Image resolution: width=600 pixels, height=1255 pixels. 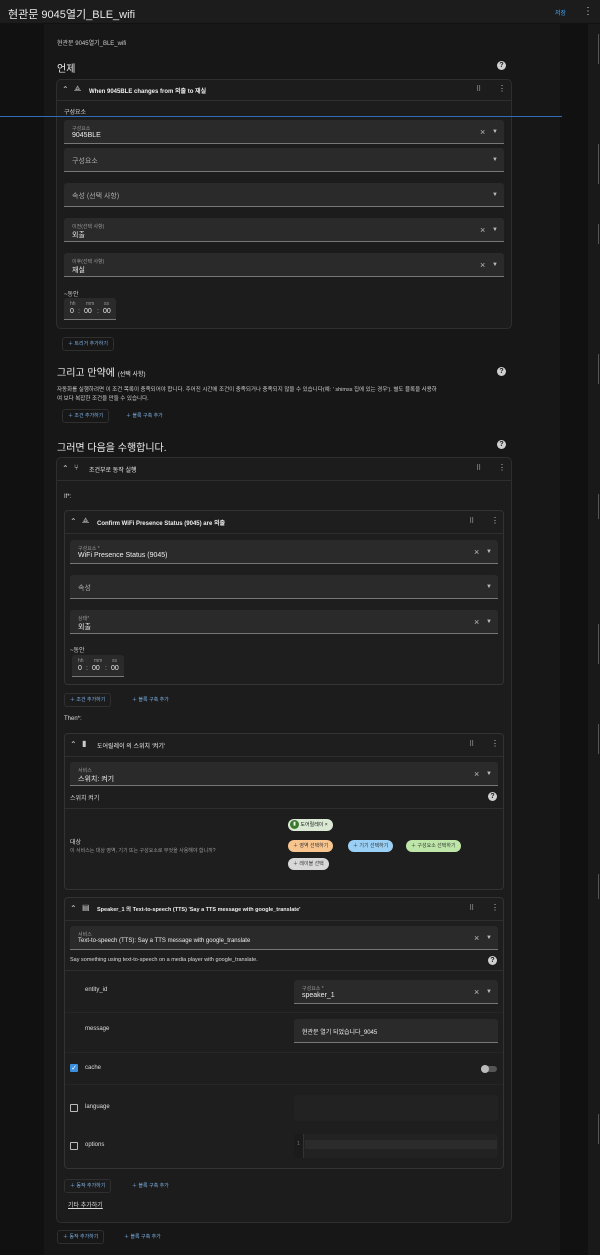 I want to click on choose-device-chip: ＋ 기기 선택하기, so click(x=371, y=846).